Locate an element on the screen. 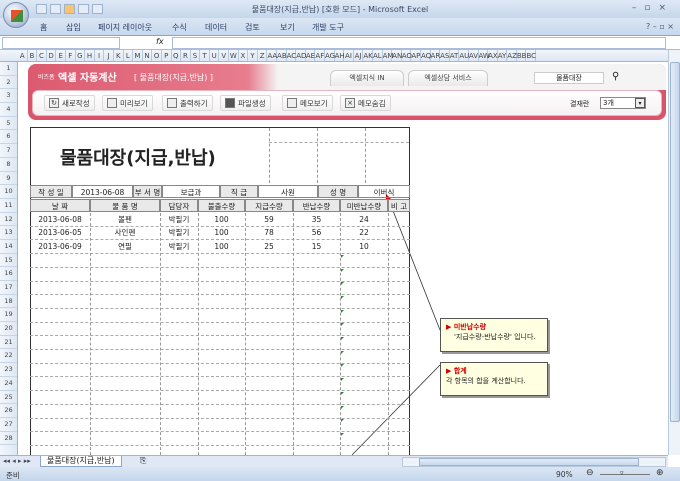 The width and height of the screenshot is (680, 481). office-logo-icon is located at coordinates (17, 16).